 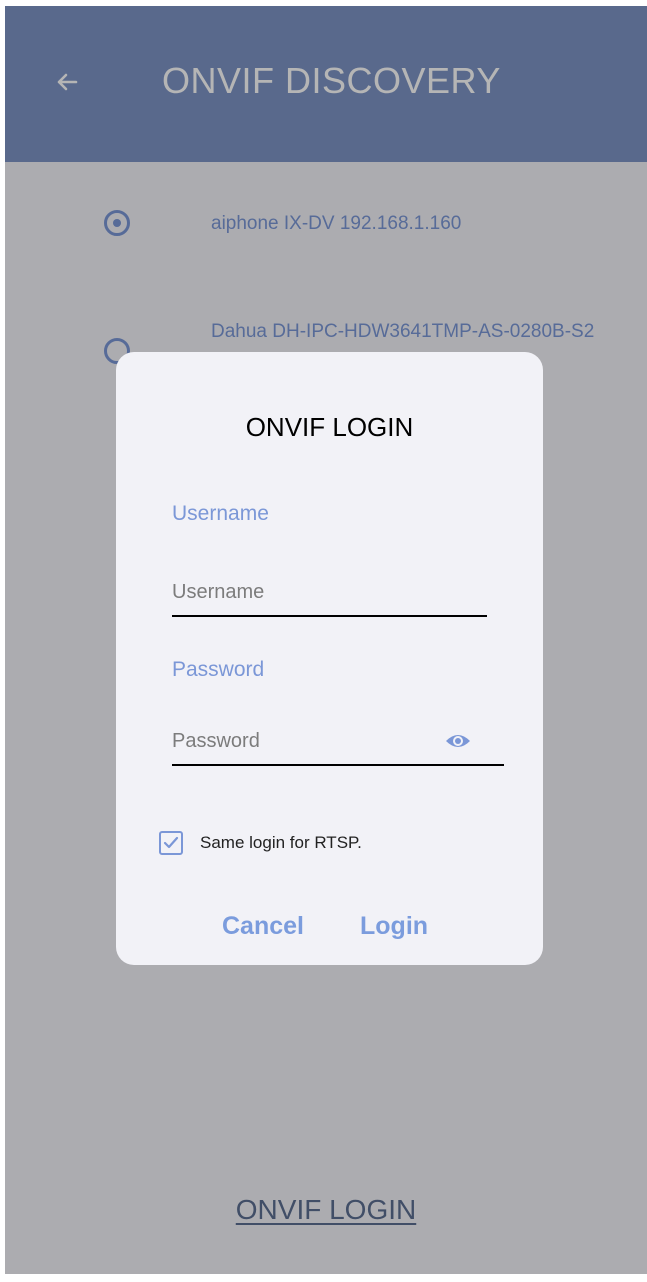 I want to click on dialog-title: ONVIF LOGIN, so click(x=329, y=427).